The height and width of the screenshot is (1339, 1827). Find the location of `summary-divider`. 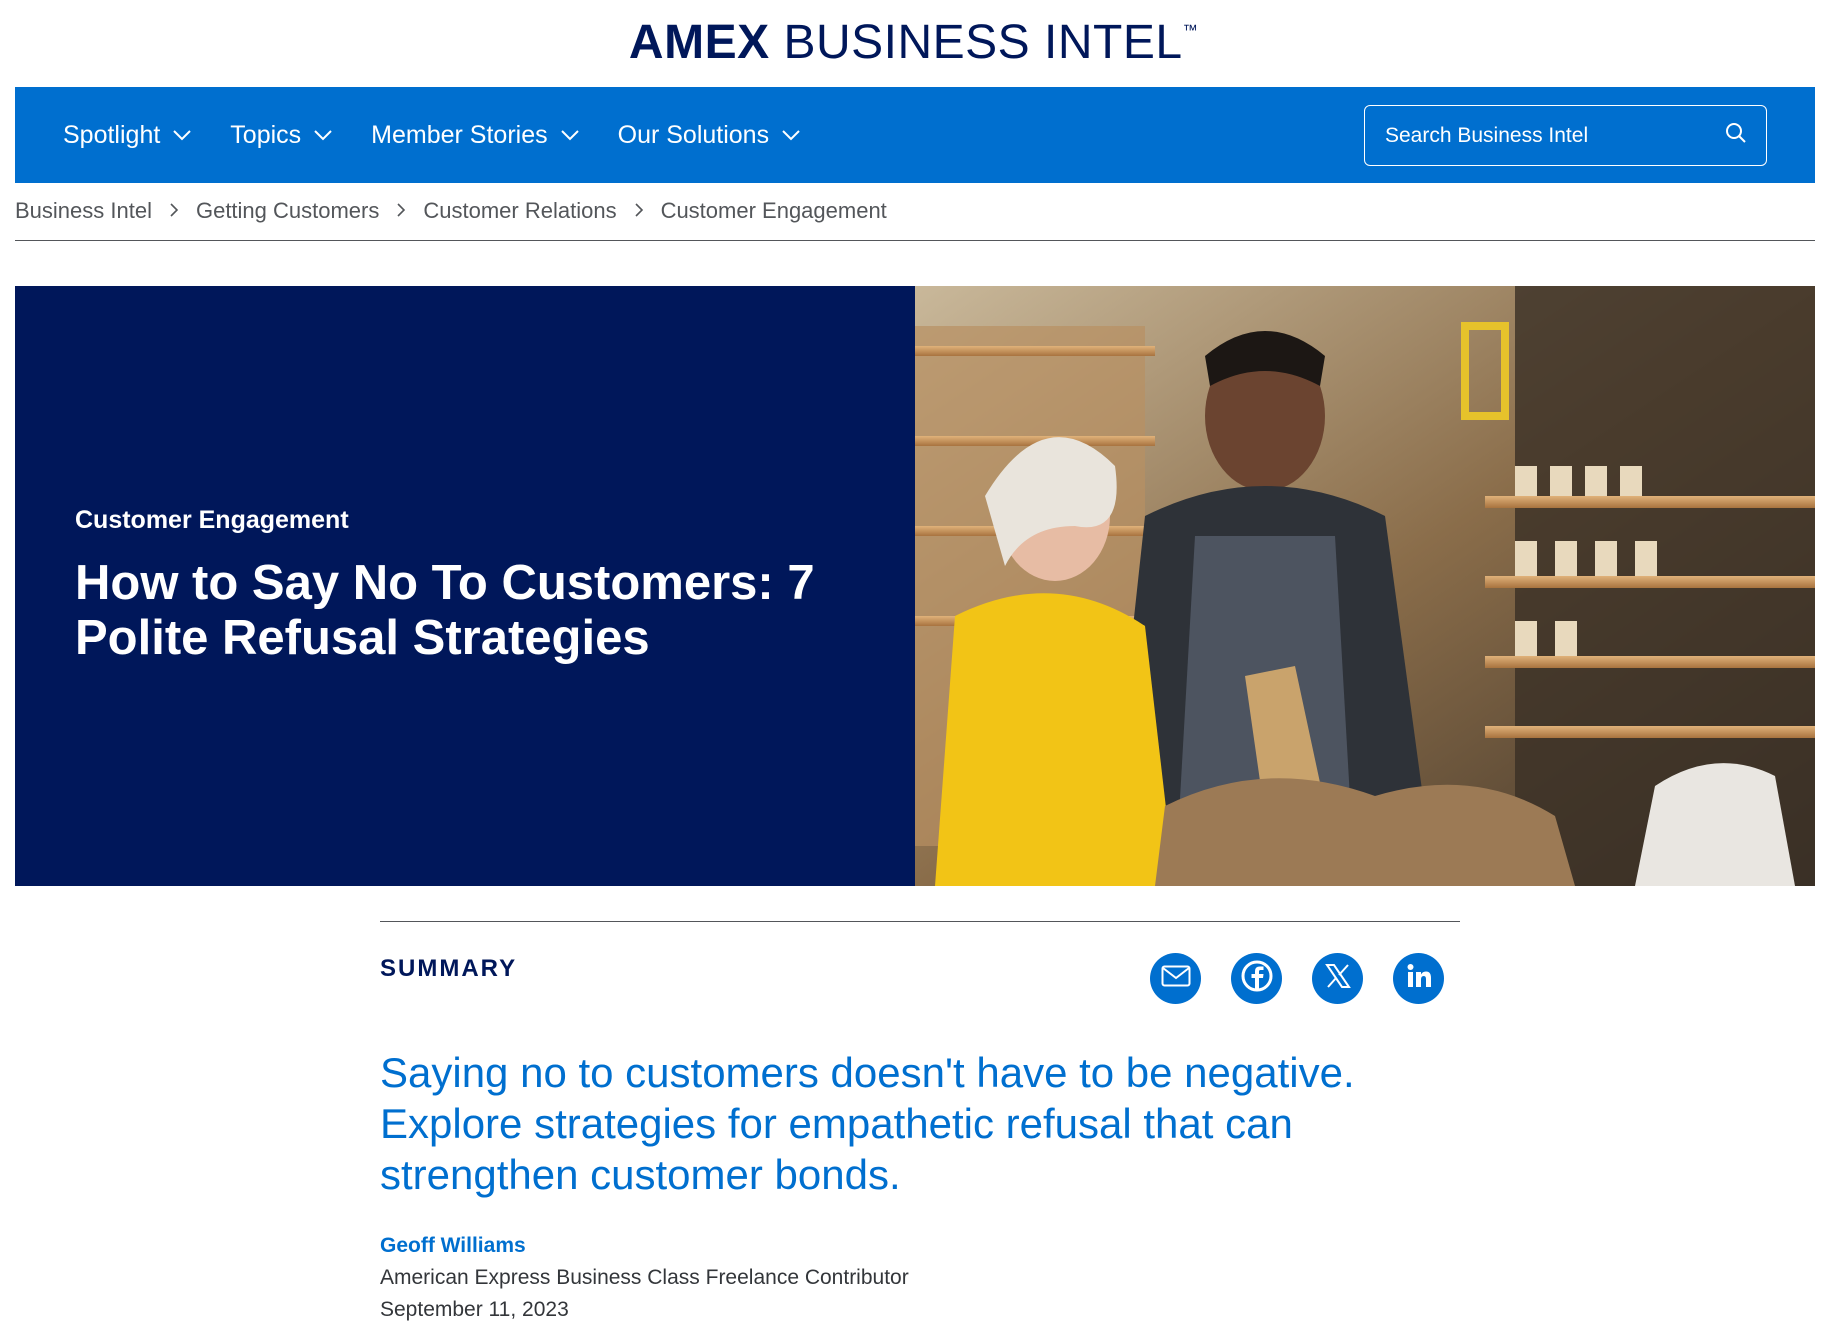

summary-divider is located at coordinates (920, 921).